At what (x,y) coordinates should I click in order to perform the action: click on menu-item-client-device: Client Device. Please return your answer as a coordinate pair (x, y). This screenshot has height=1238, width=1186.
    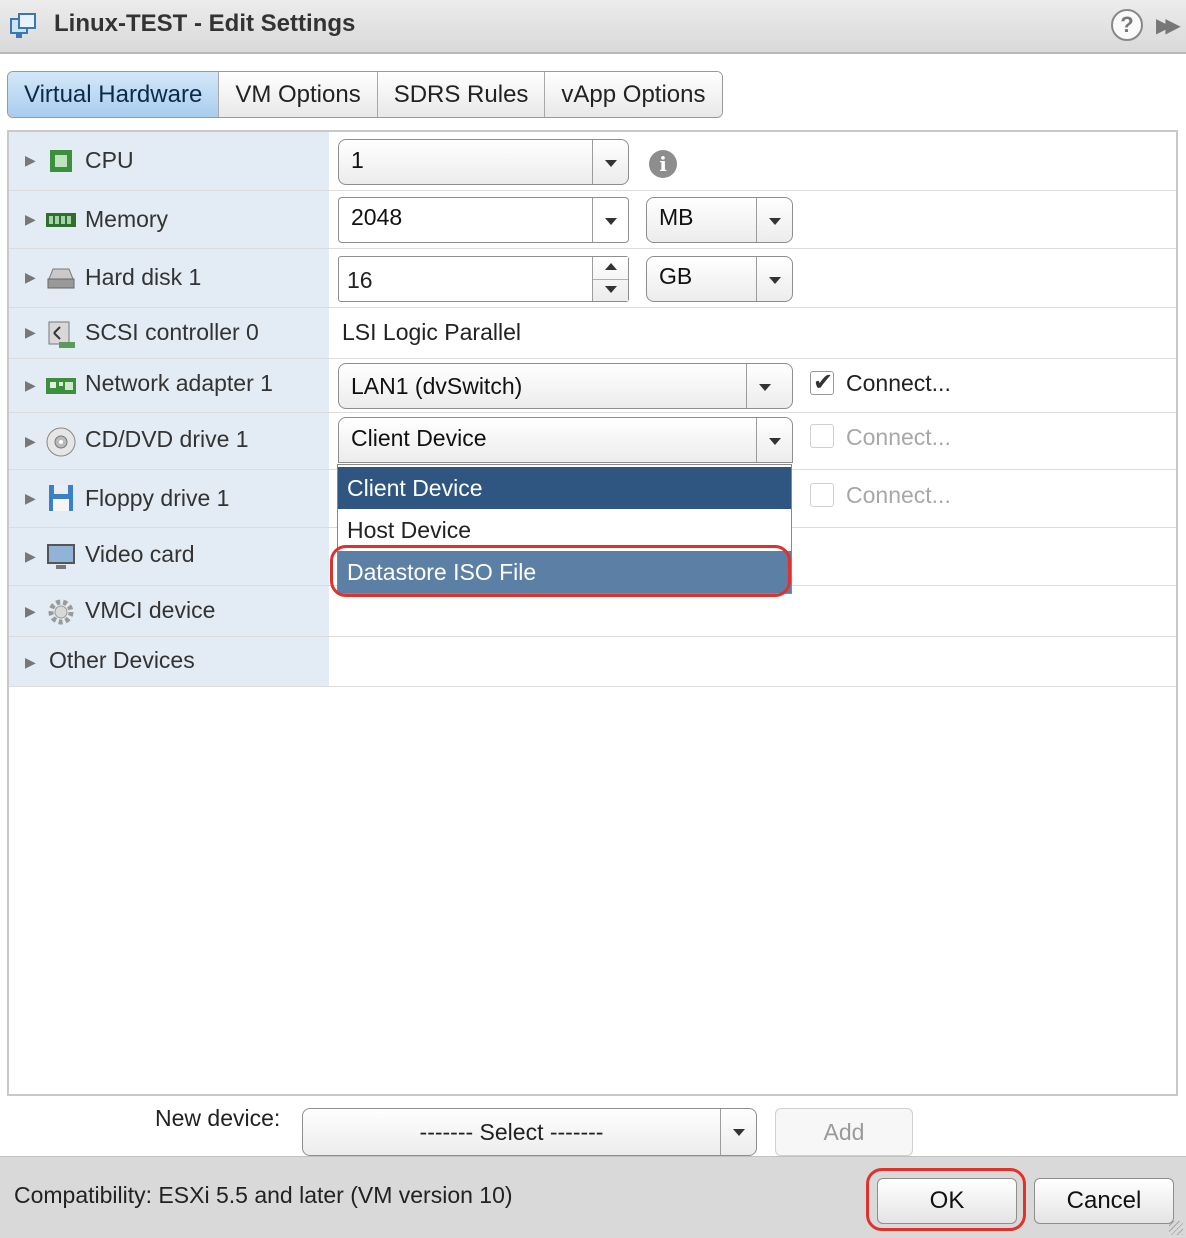
    Looking at the image, I should click on (564, 488).